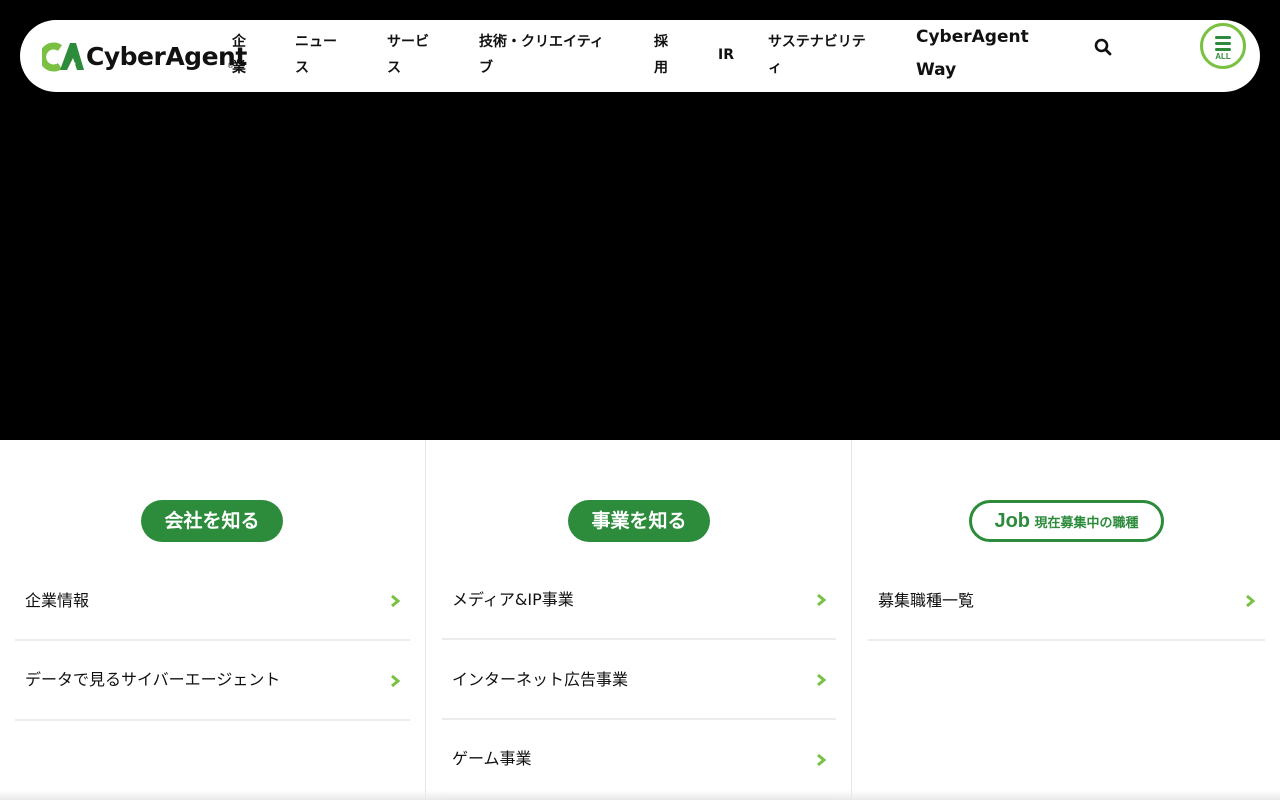 Image resolution: width=1280 pixels, height=800 pixels. What do you see at coordinates (1103, 47) in the screenshot?
I see `search-icon` at bounding box center [1103, 47].